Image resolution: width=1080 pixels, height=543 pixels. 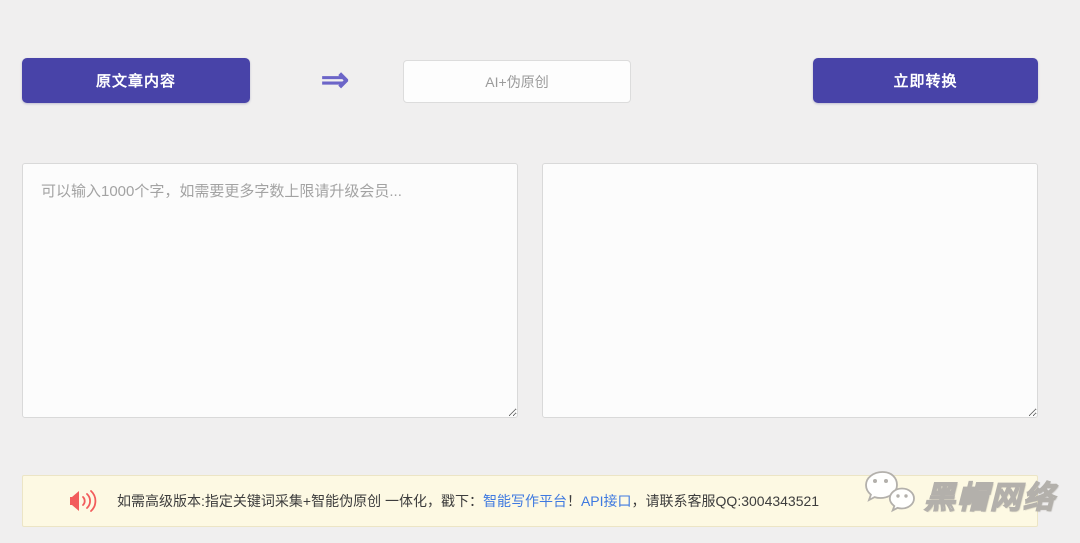 What do you see at coordinates (925, 80) in the screenshot?
I see `convert-now-button: 立即转换` at bounding box center [925, 80].